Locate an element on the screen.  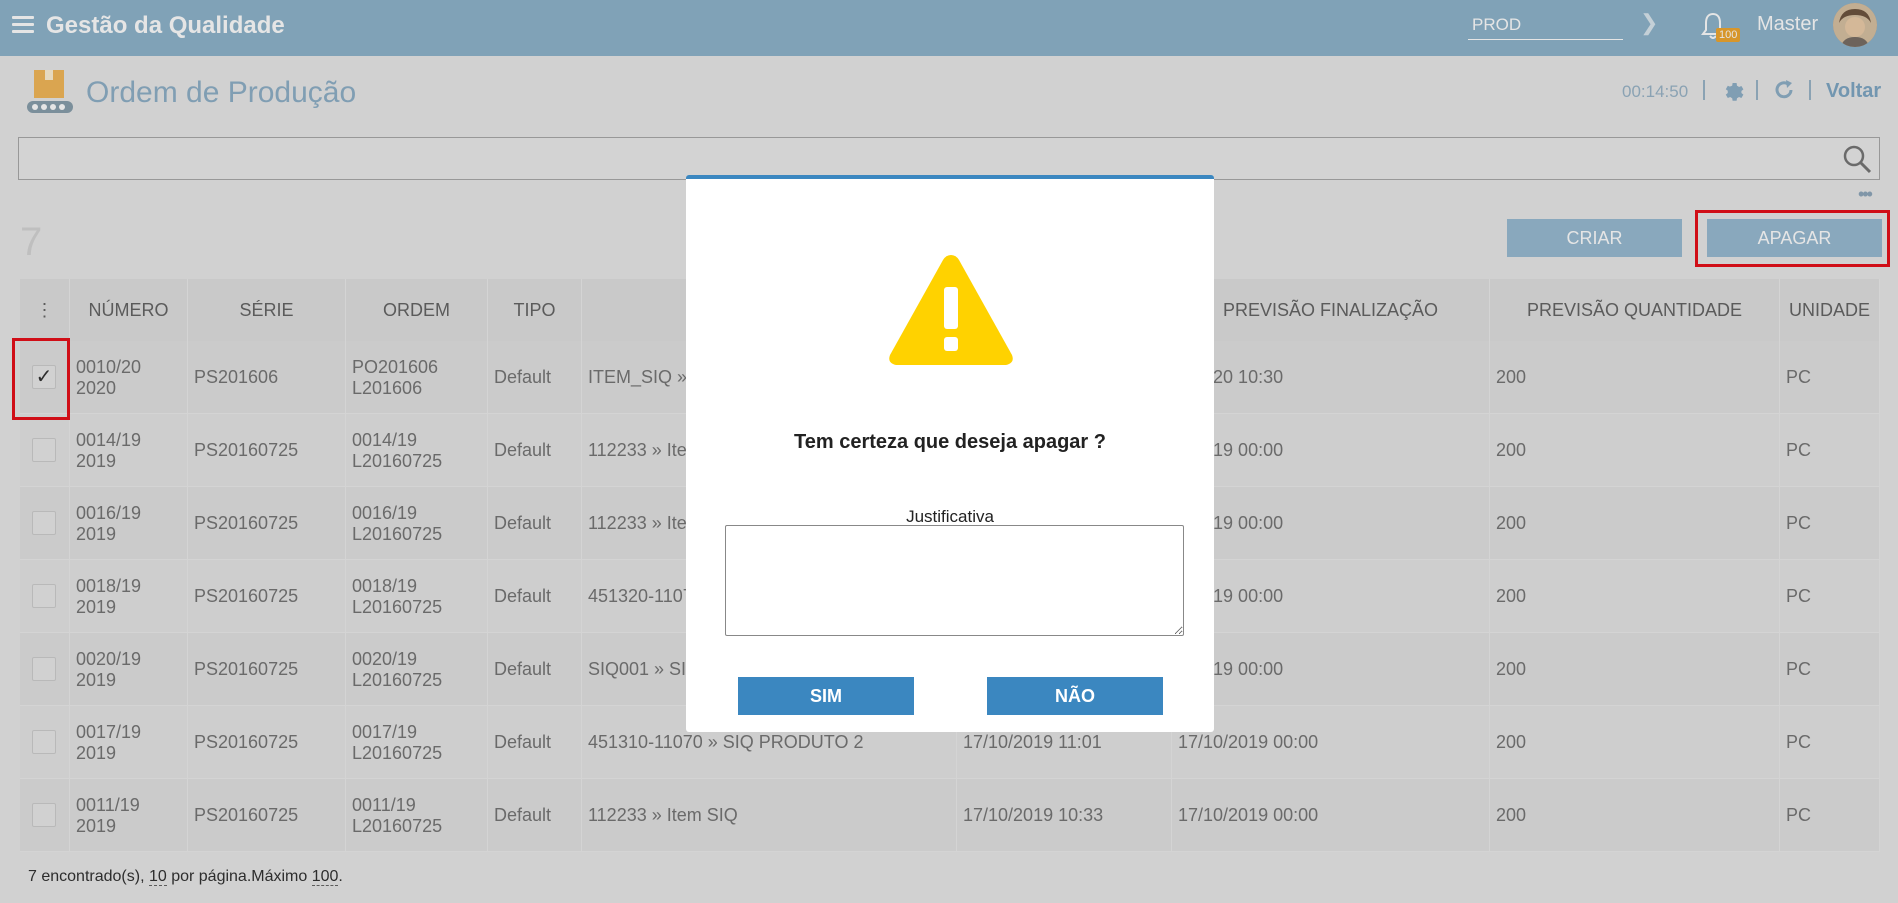
justification-field is located at coordinates (954, 580).